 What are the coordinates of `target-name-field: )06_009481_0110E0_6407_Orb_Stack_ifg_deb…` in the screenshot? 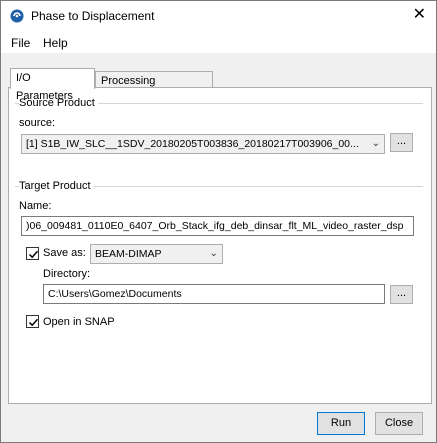 It's located at (217, 226).